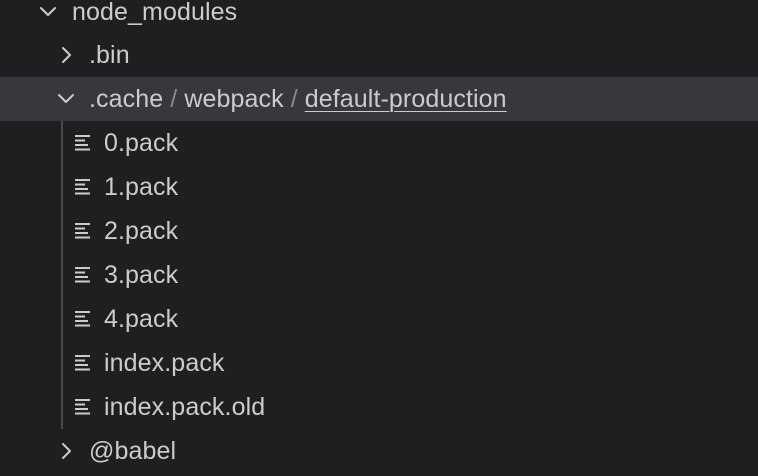 The height and width of the screenshot is (476, 758). I want to click on file-label: 1.pack, so click(141, 187).